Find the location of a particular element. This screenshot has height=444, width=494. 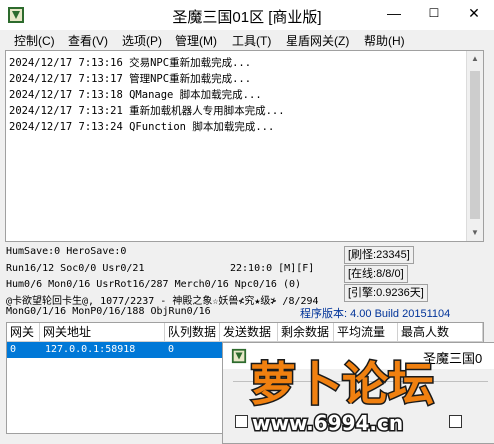

col-average-traffic: 平均流量 is located at coordinates (366, 332).